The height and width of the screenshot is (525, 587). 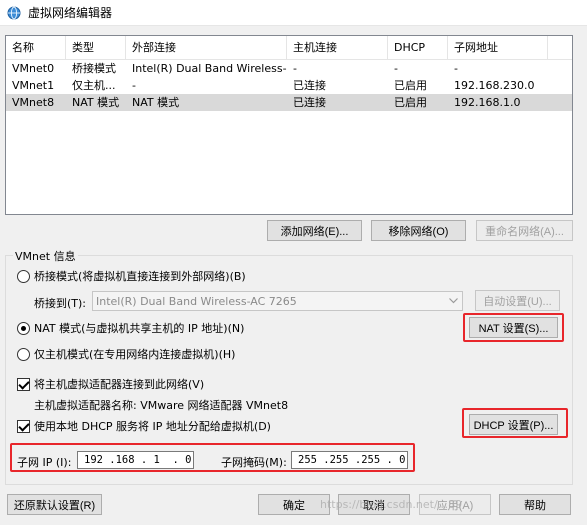 What do you see at coordinates (487, 102) in the screenshot?
I see `row-subnet: 192.168.1.0` at bounding box center [487, 102].